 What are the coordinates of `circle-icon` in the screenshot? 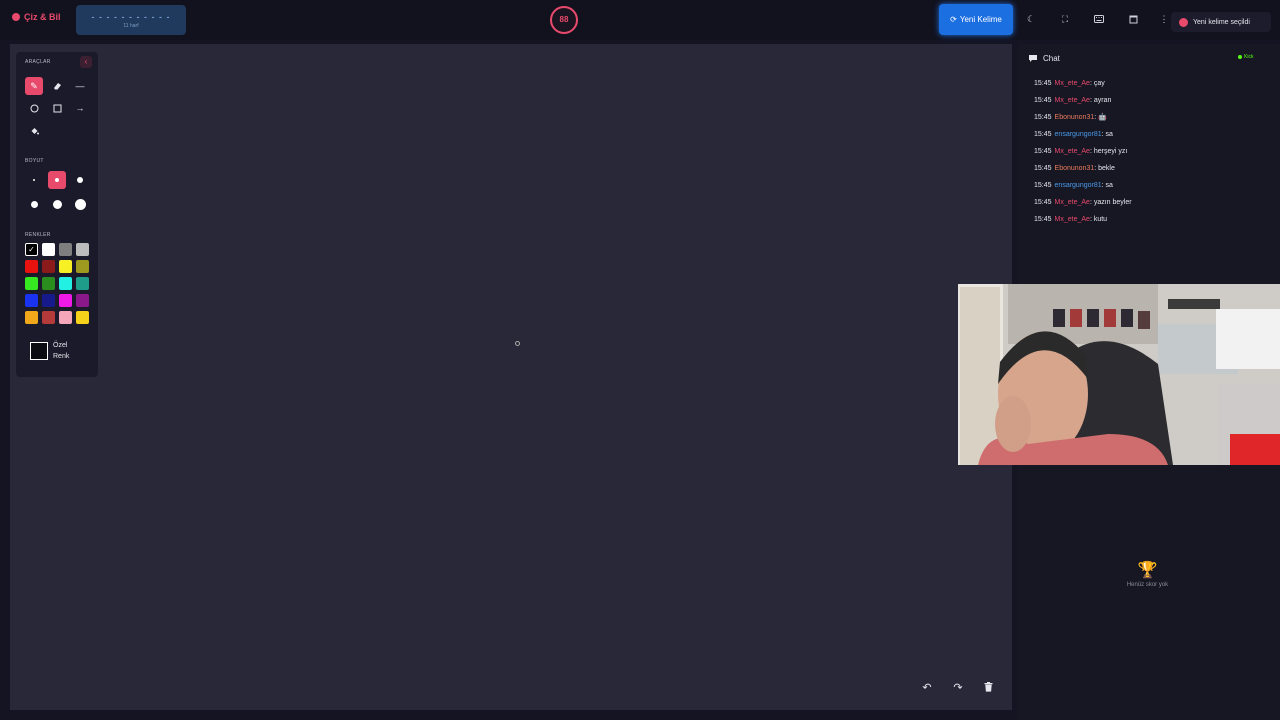 It's located at (34, 108).